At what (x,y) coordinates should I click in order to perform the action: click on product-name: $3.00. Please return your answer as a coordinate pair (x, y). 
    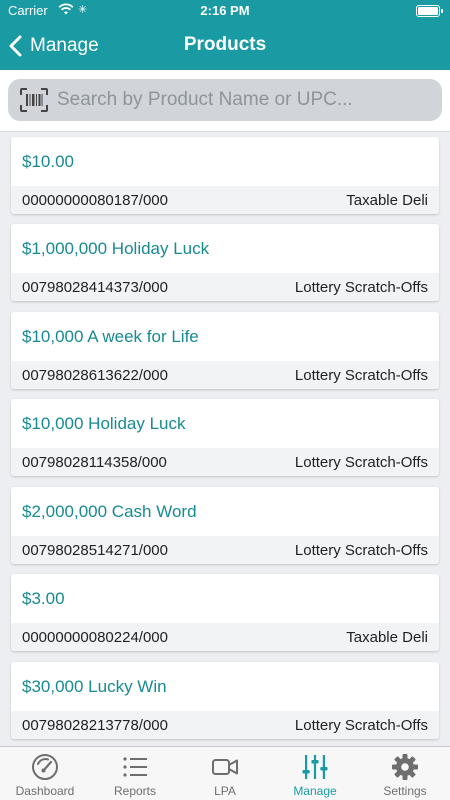
    Looking at the image, I should click on (43, 598).